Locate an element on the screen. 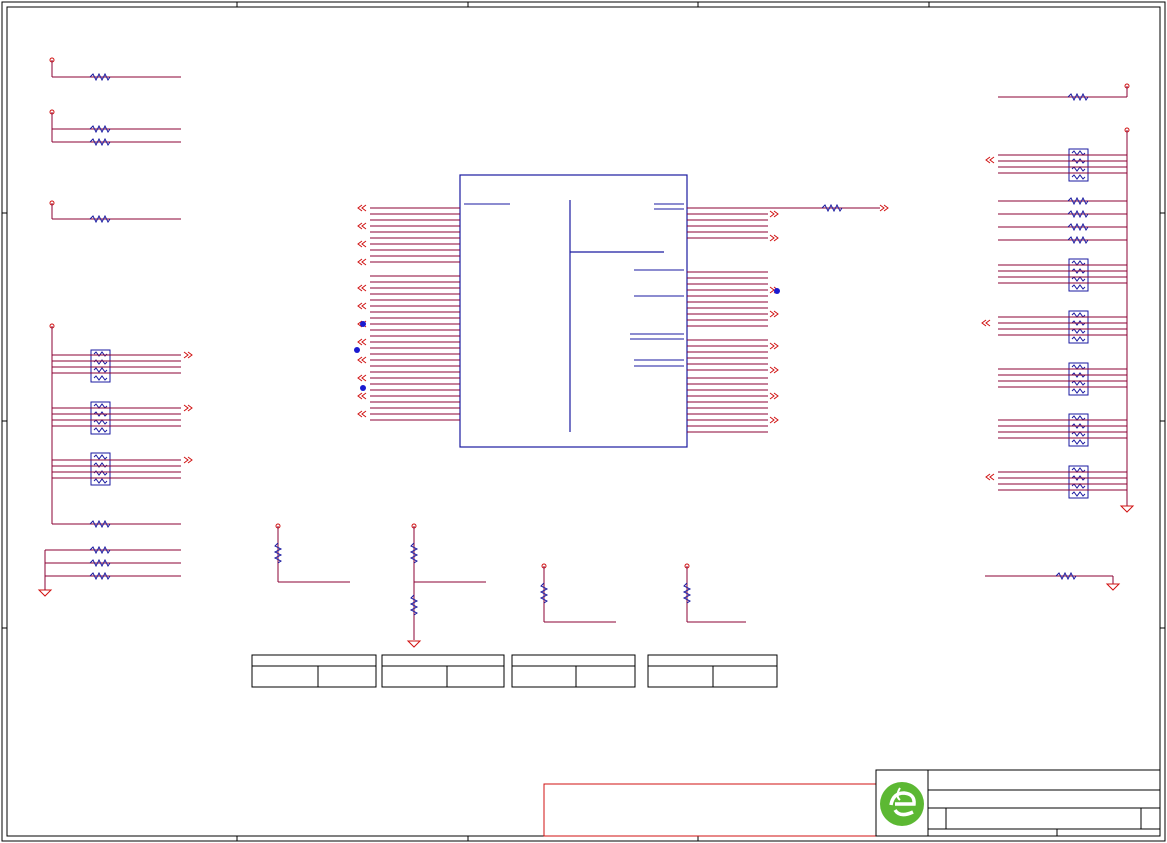 The height and width of the screenshot is (843, 1167). revision-box is located at coordinates (710, 810).